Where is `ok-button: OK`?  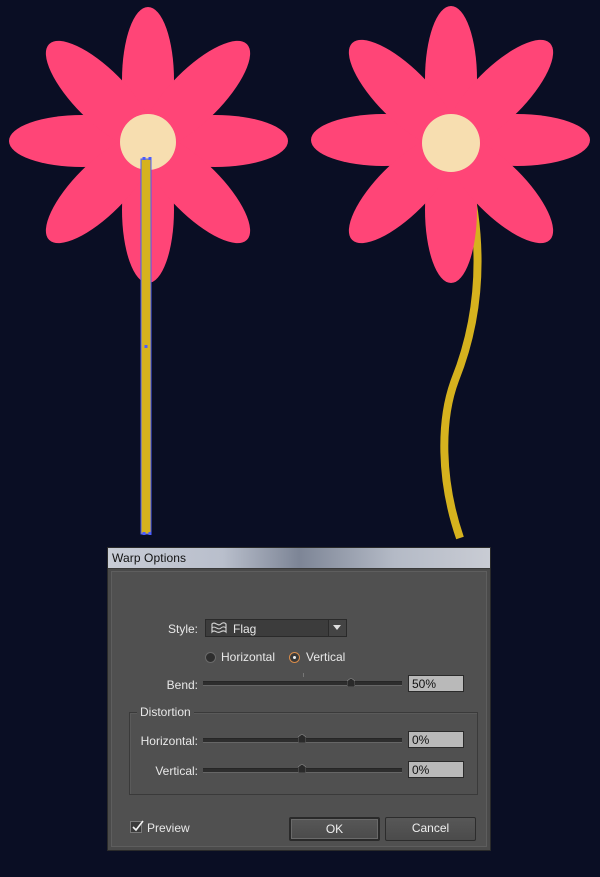 ok-button: OK is located at coordinates (334, 829).